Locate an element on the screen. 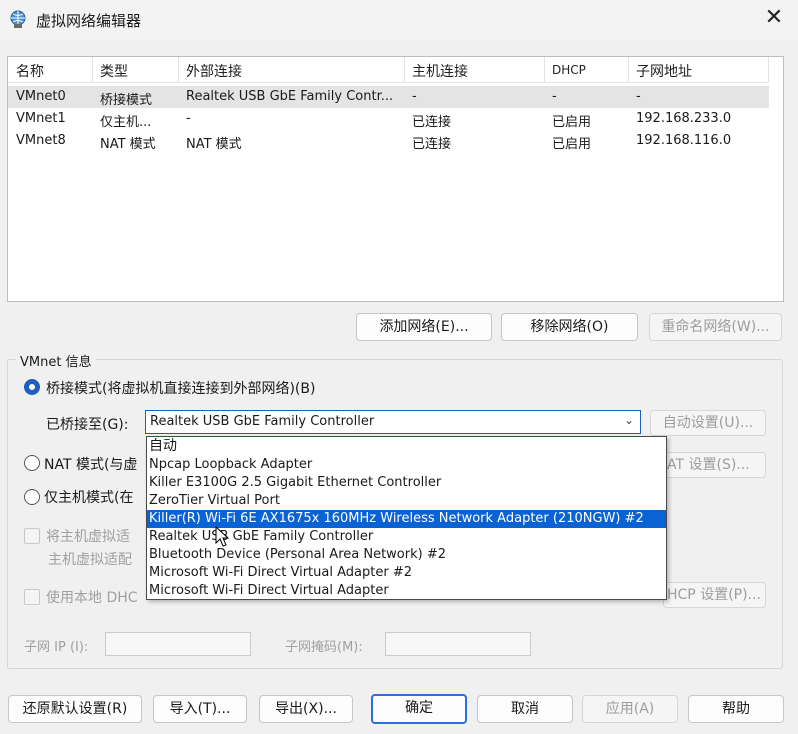 This screenshot has height=734, width=798. apply-button: 应用(A) is located at coordinates (630, 709).